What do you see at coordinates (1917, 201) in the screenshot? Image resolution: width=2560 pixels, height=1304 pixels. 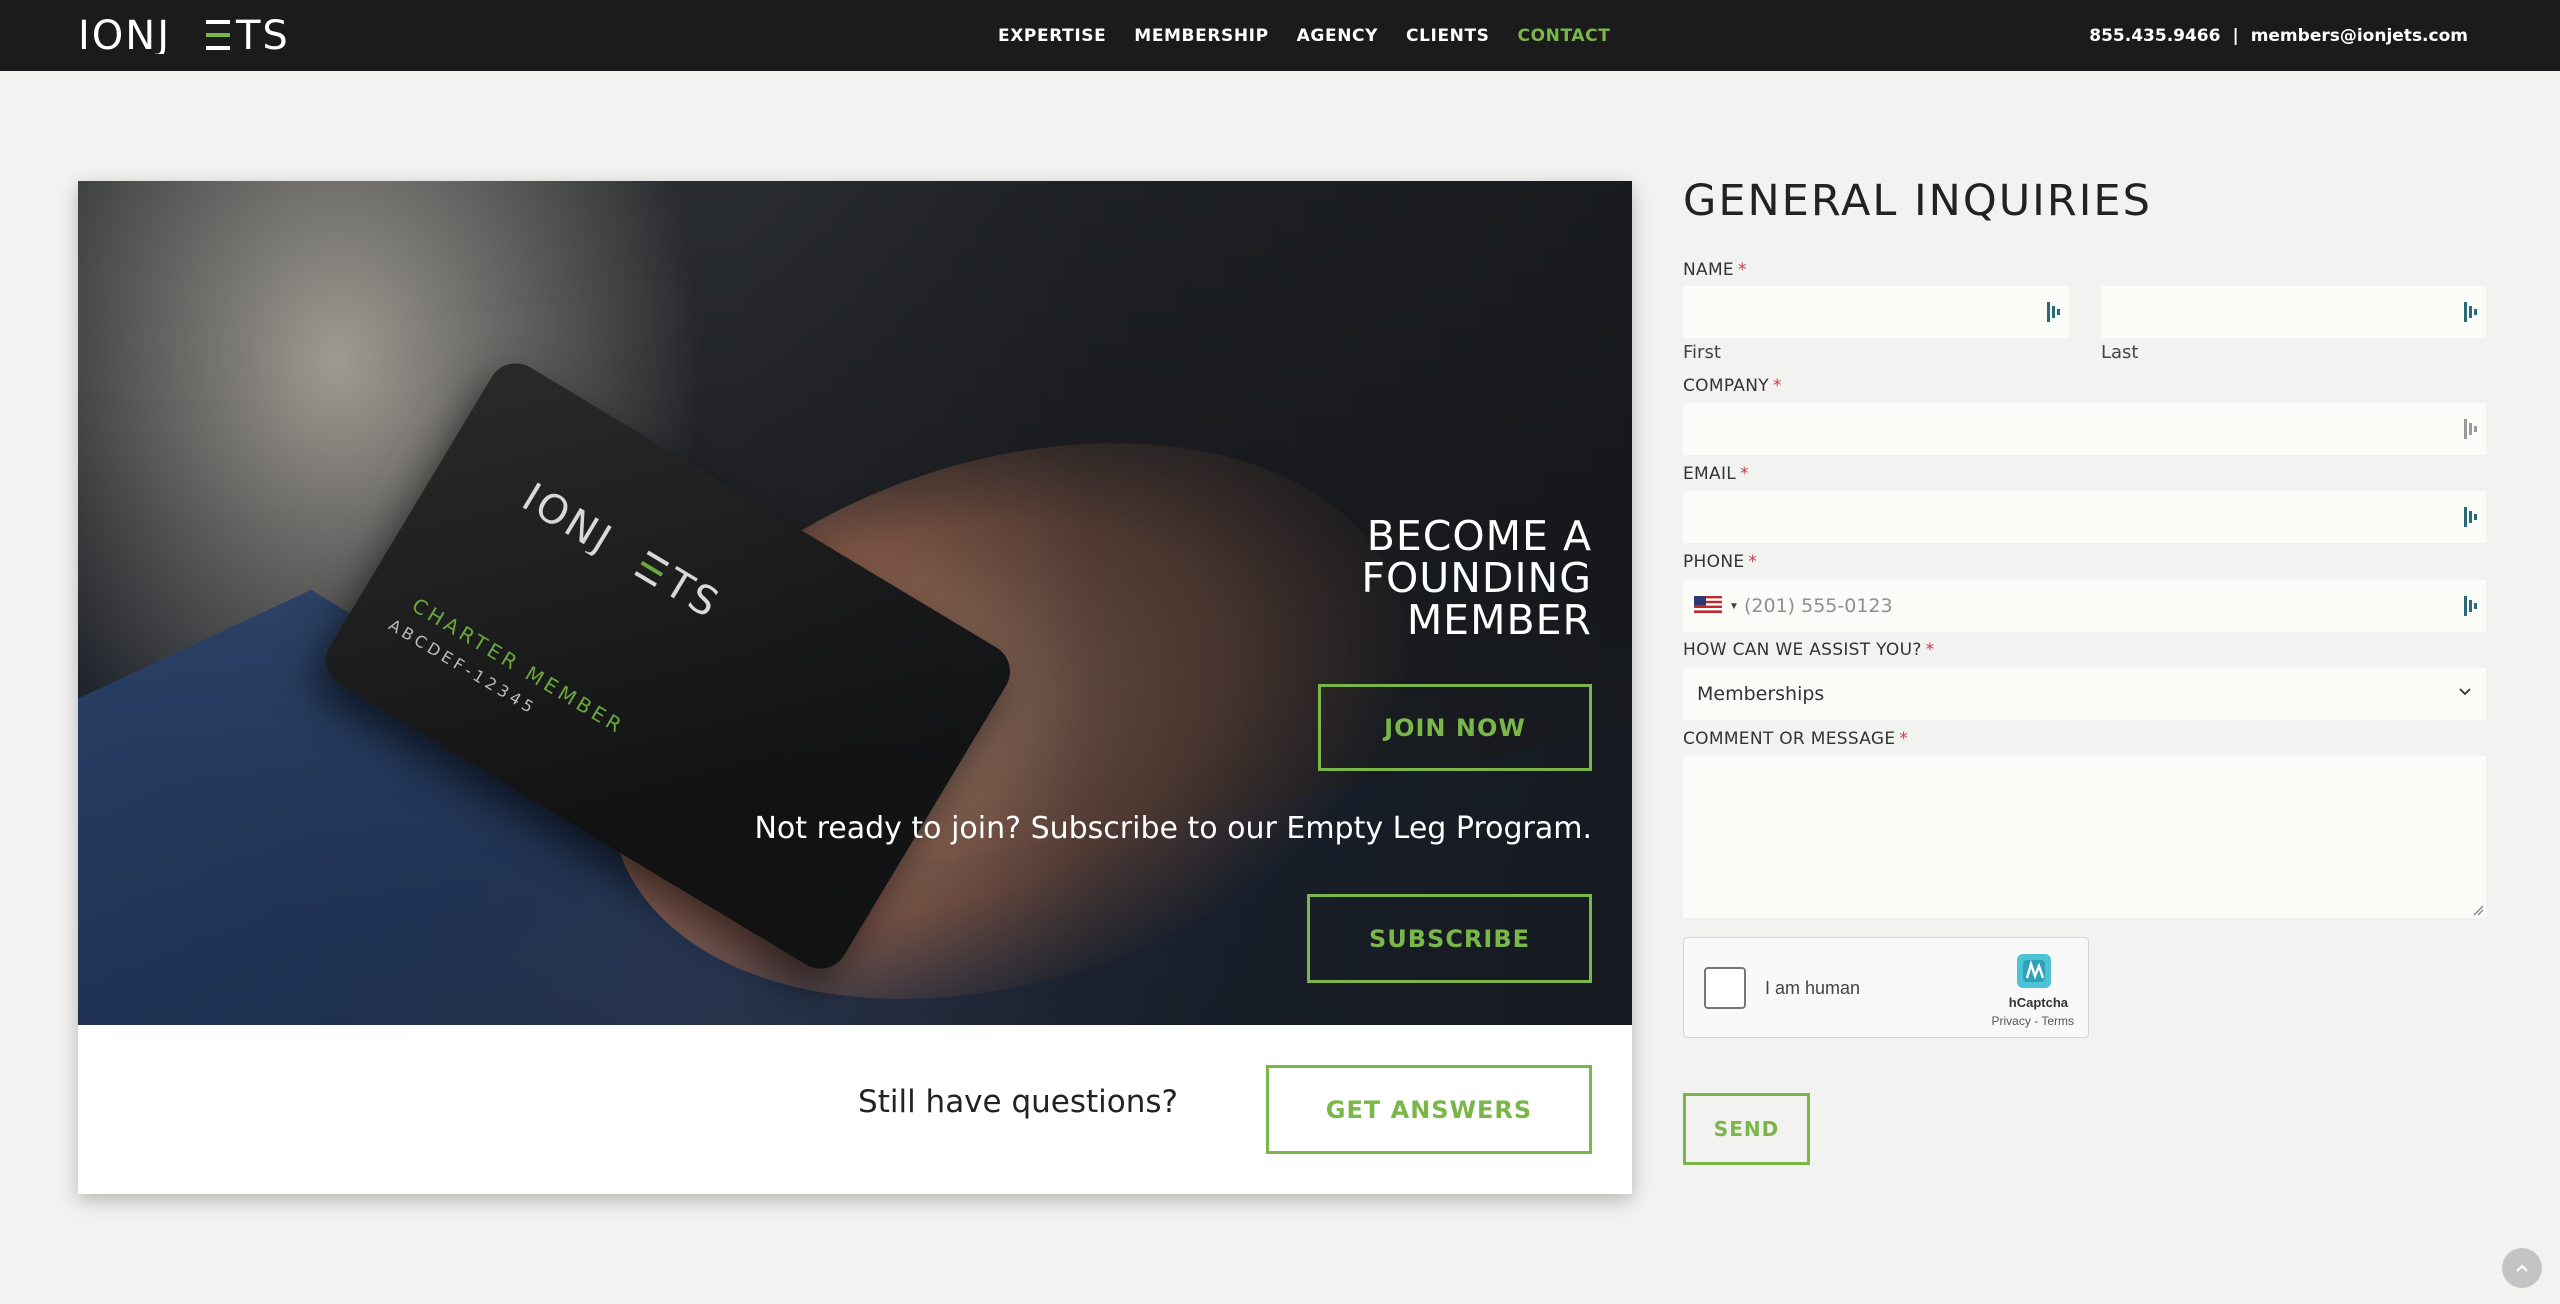 I see `form-title: GENERAL INQUIRIES` at bounding box center [1917, 201].